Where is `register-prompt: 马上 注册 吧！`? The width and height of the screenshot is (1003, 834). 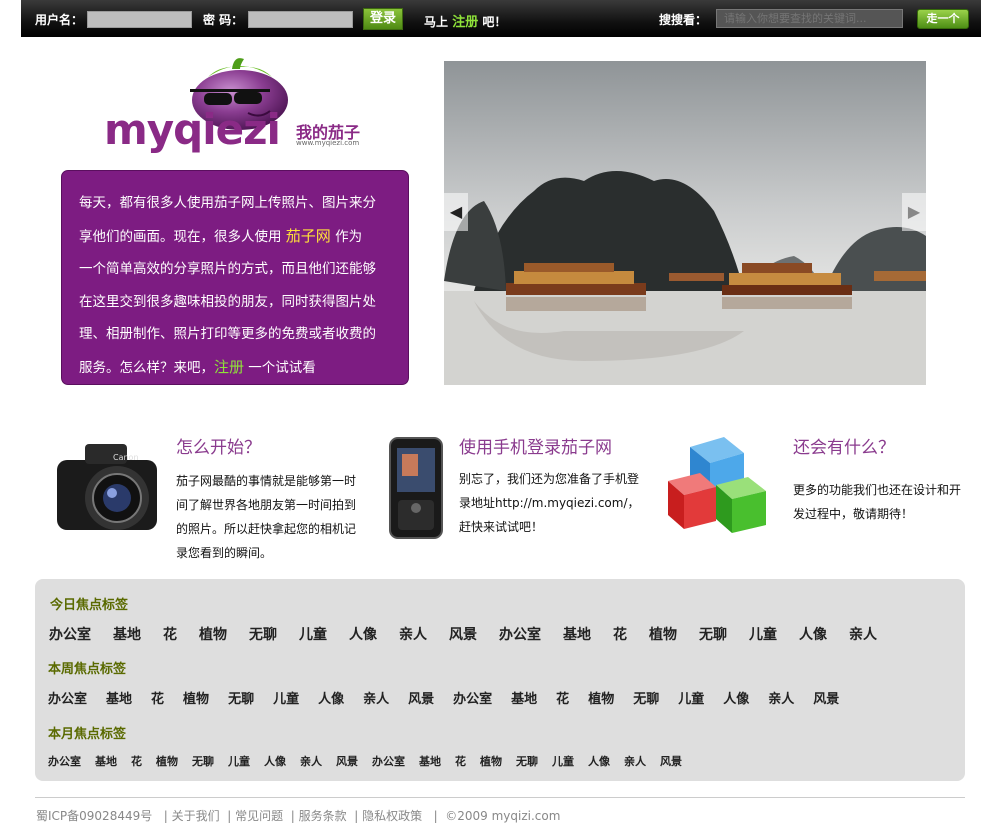
register-prompt: 马上 注册 吧！ is located at coordinates (465, 20).